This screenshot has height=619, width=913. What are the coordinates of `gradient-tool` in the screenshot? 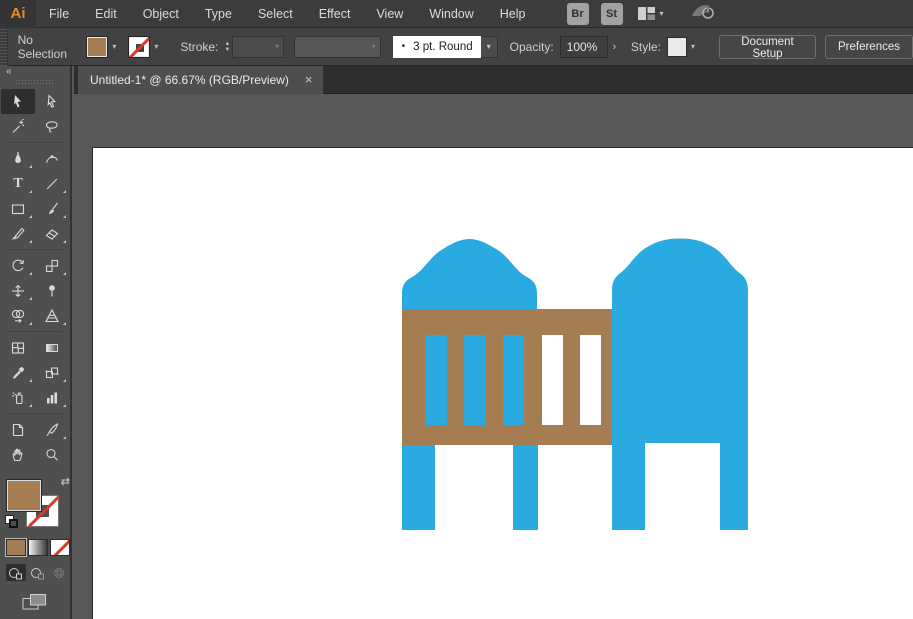 It's located at (52, 347).